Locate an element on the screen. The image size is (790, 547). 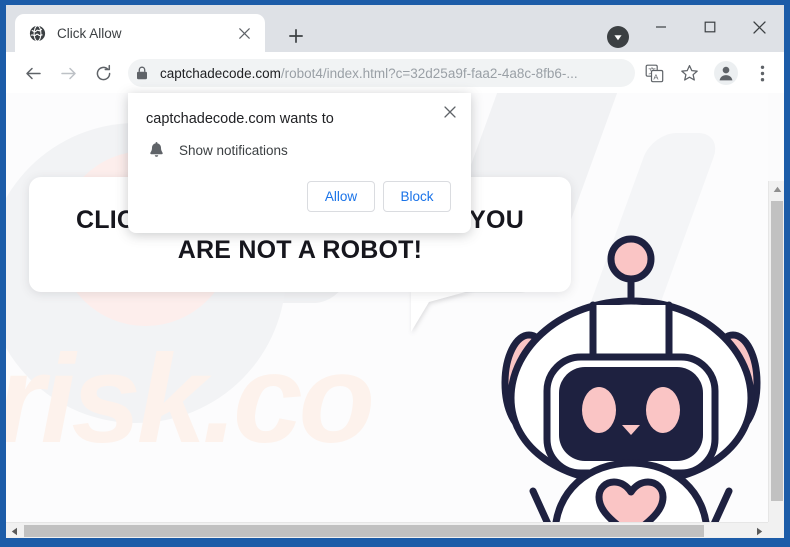
back-button is located at coordinates (33, 73).